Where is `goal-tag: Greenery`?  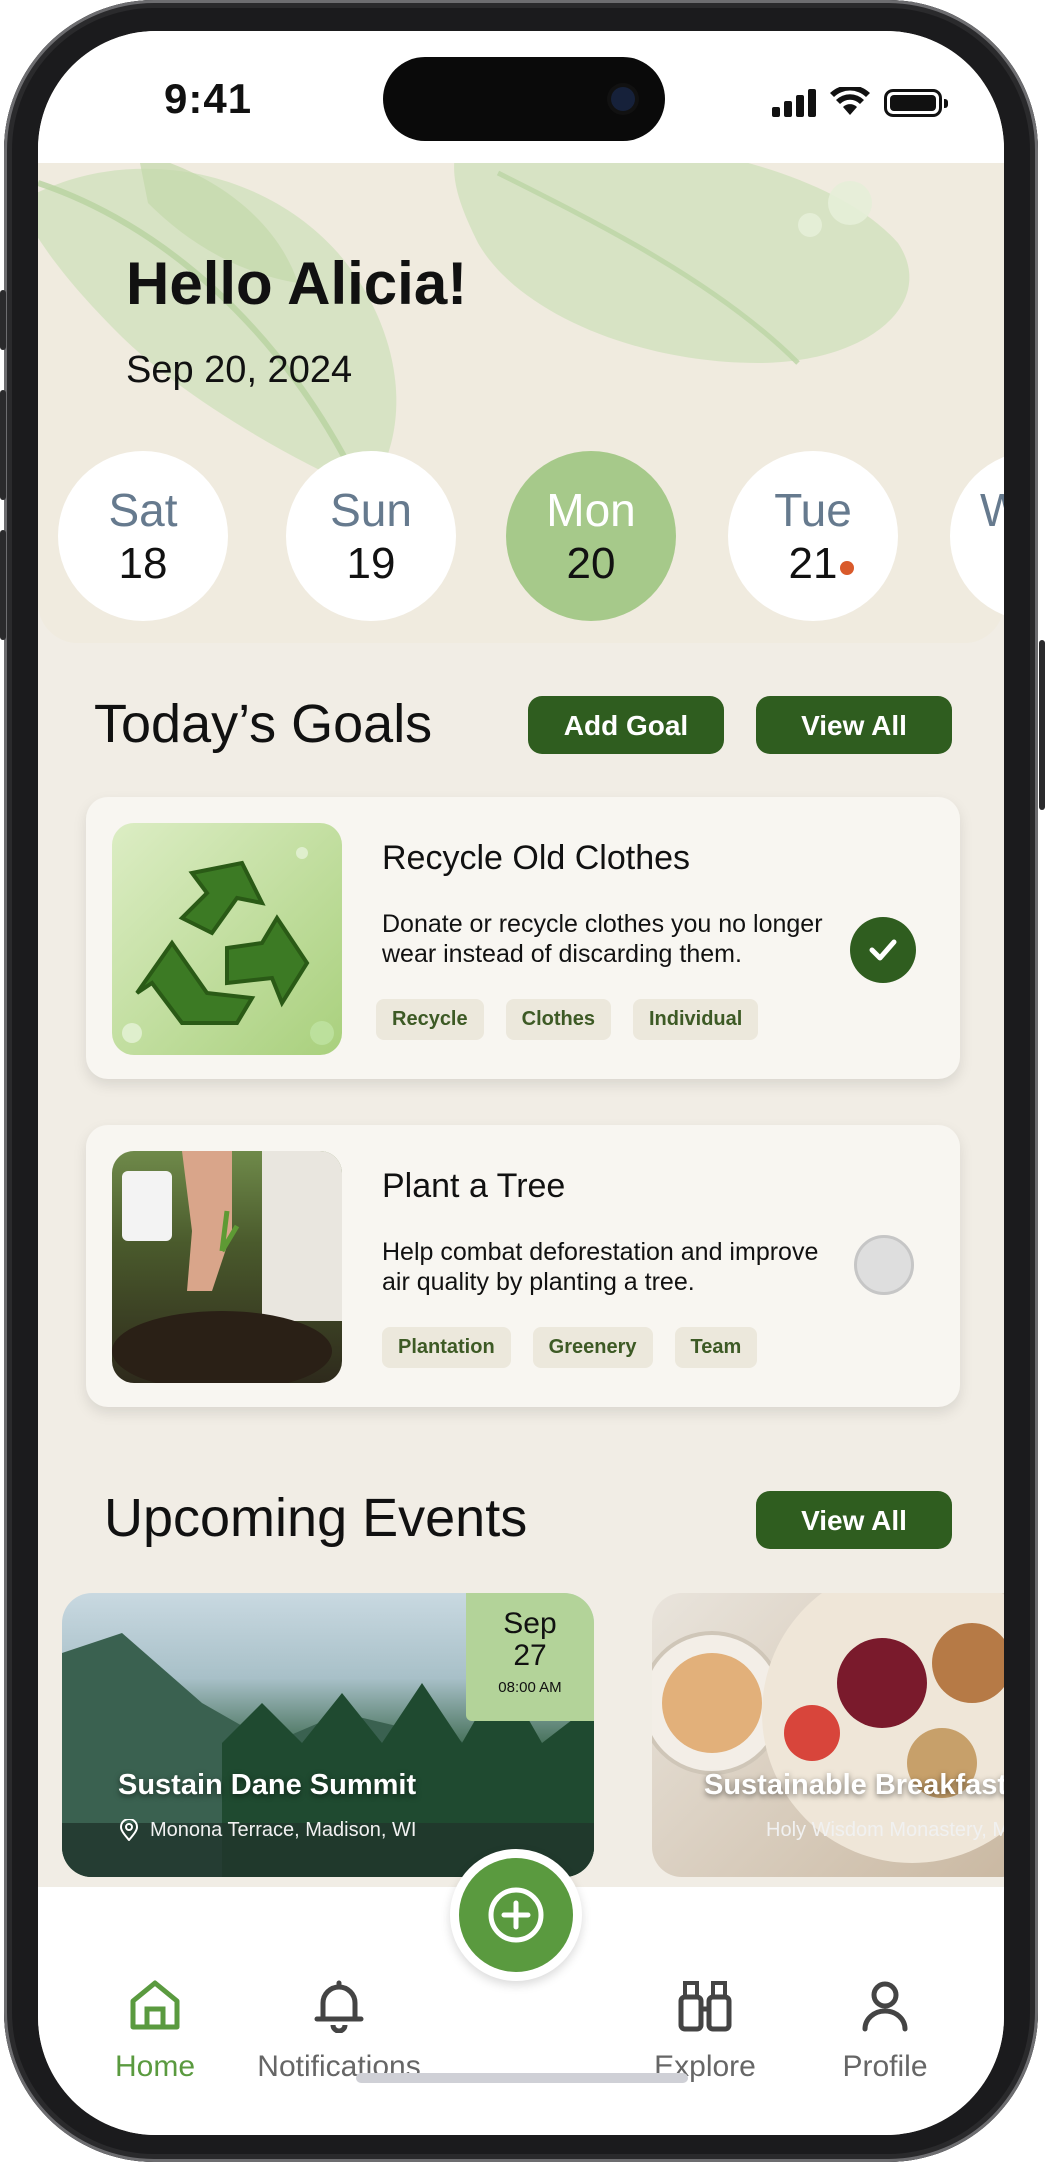 goal-tag: Greenery is located at coordinates (592, 1347).